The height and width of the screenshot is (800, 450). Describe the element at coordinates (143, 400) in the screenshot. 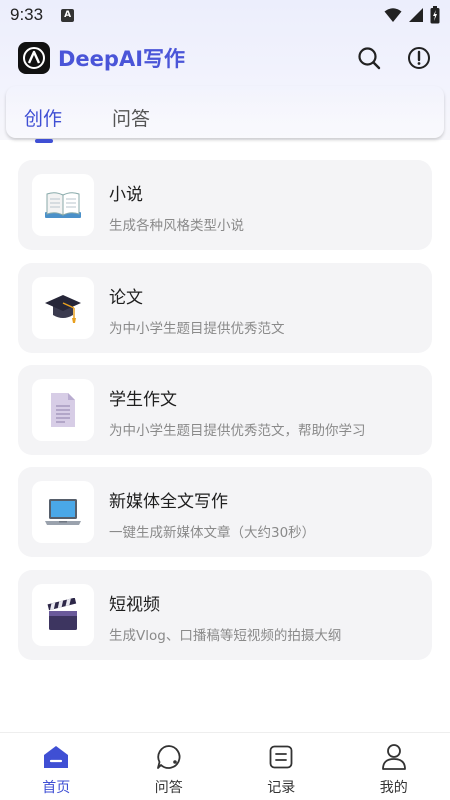

I see `card-title: 学生作文` at that location.